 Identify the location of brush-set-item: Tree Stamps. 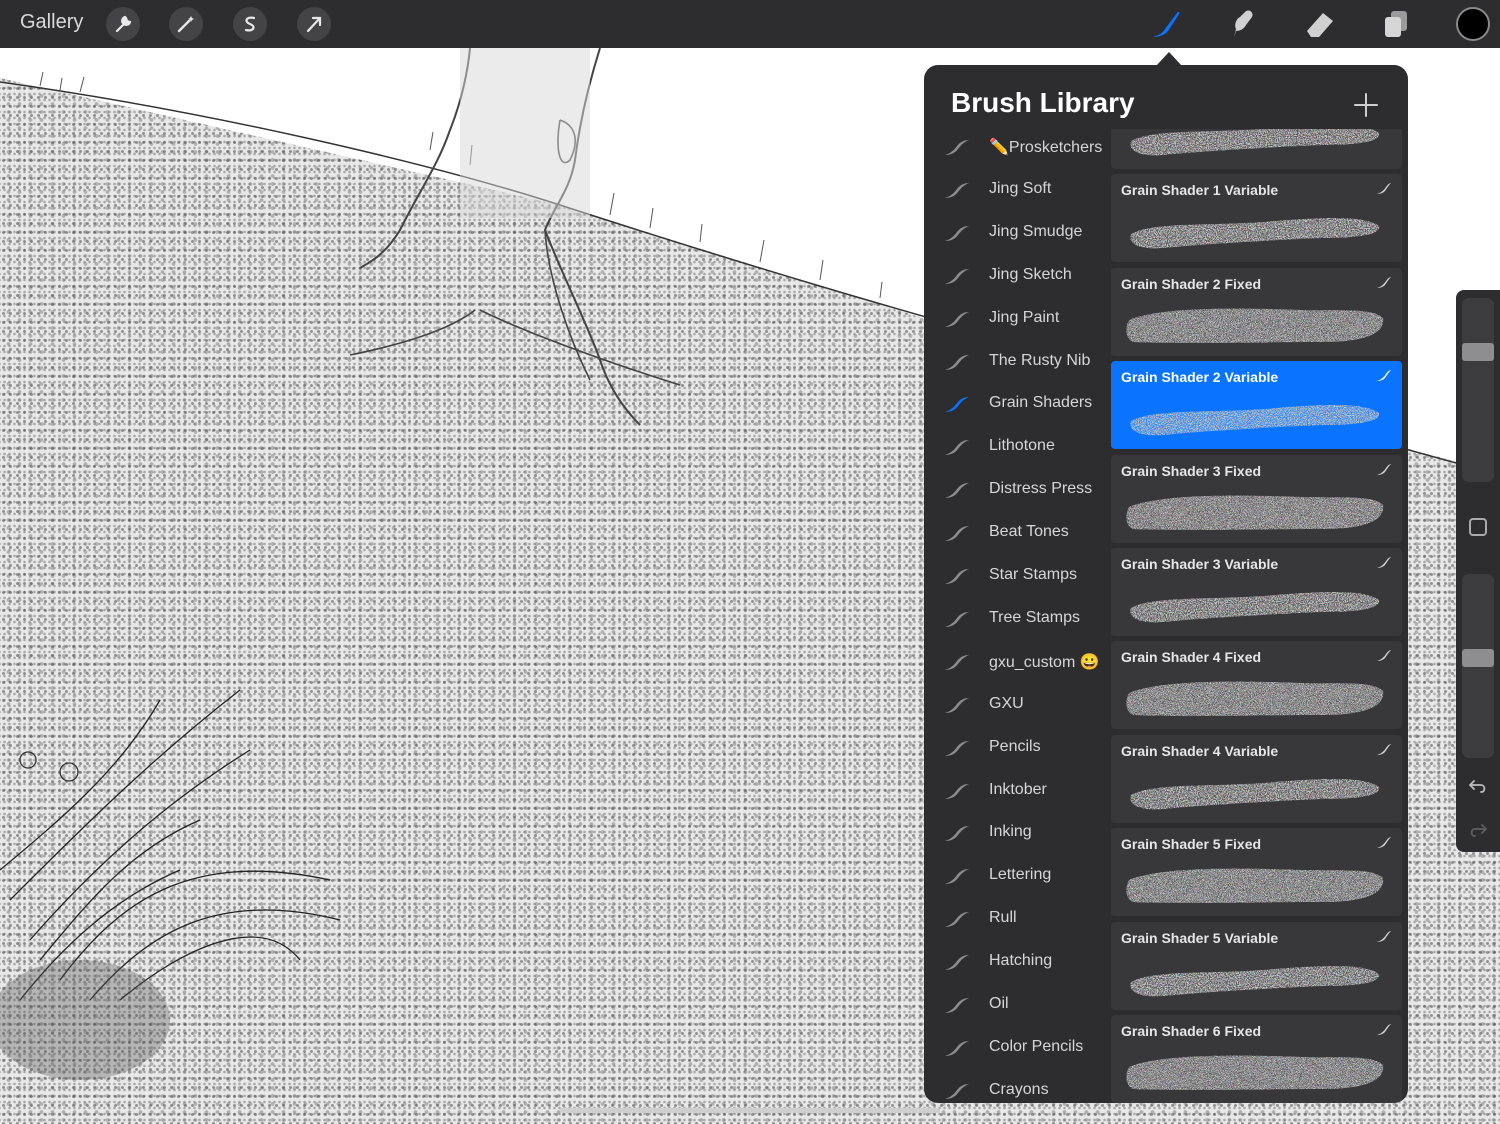
(1017, 620).